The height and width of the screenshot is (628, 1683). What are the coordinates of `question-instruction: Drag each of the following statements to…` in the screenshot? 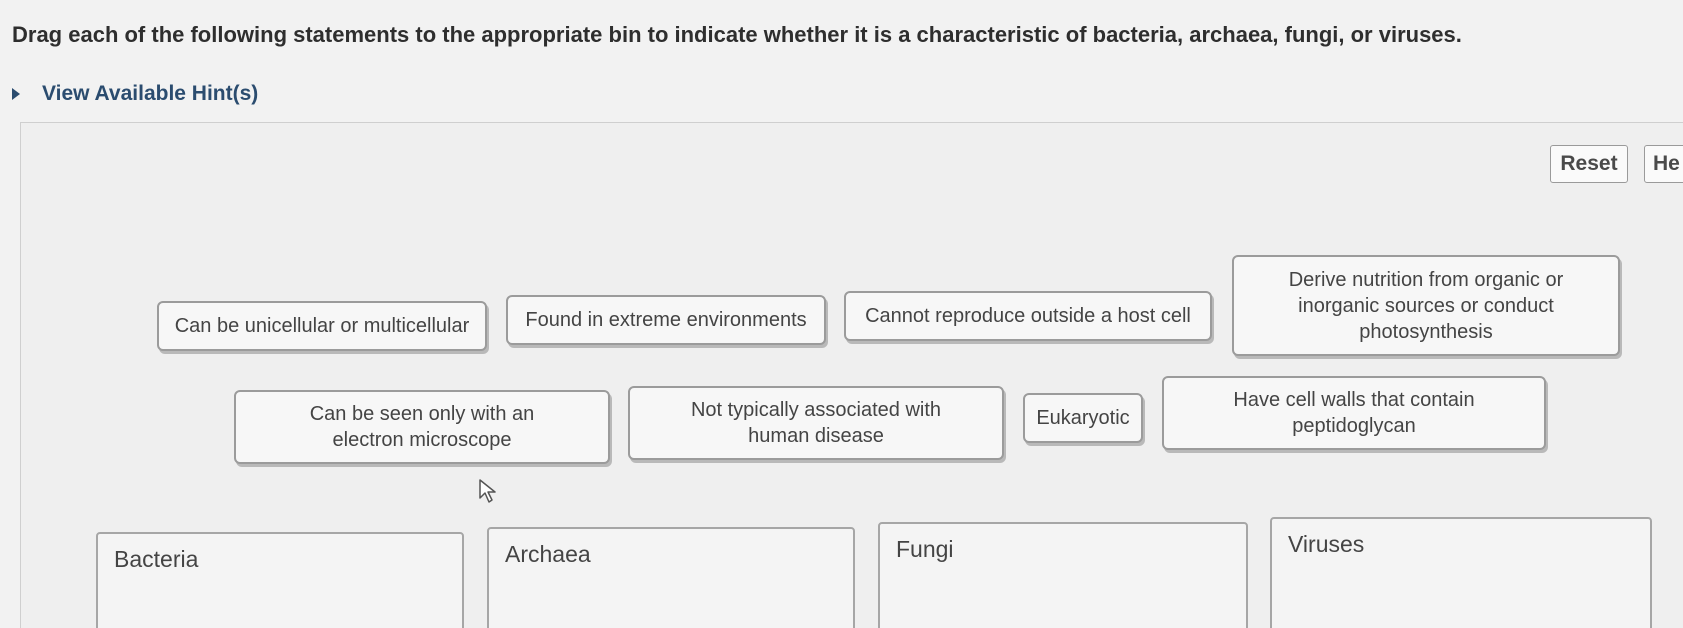 It's located at (737, 34).